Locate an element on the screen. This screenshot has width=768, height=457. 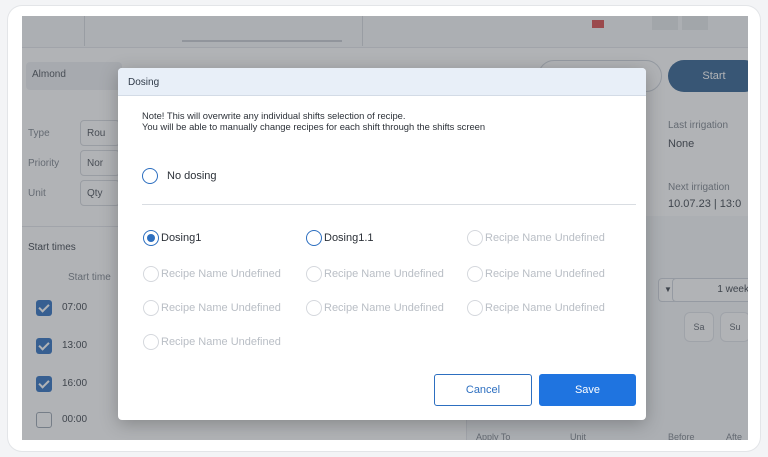
recipe-radio-dosing1 is located at coordinates (151, 238).